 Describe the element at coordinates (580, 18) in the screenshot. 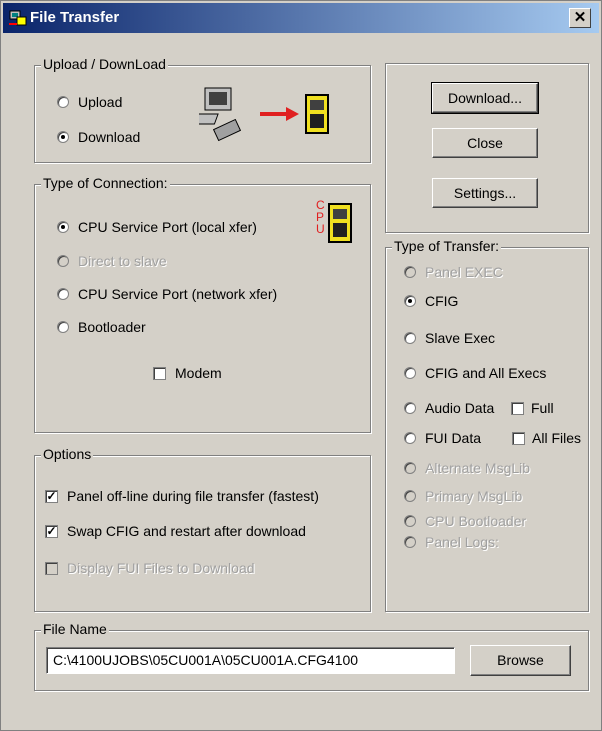

I see `close-icon: ✕` at that location.